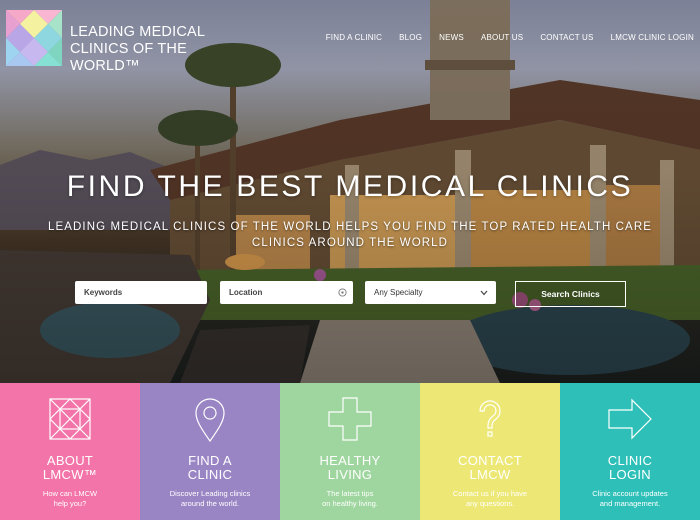  Describe the element at coordinates (502, 37) in the screenshot. I see `nav-about-us: ABOUT US` at that location.